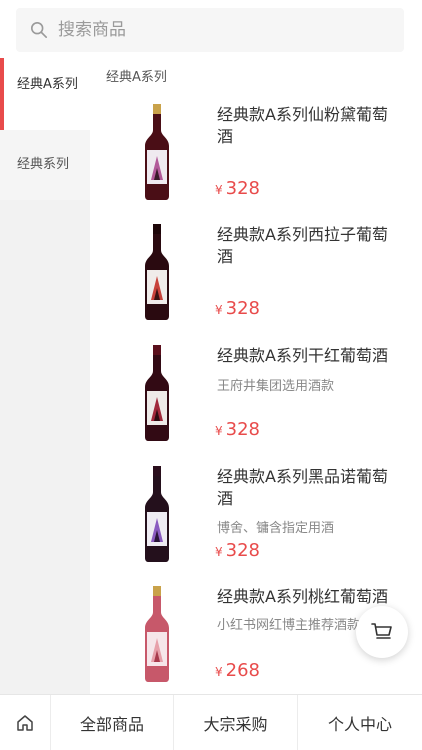 The width and height of the screenshot is (422, 750). Describe the element at coordinates (235, 722) in the screenshot. I see `tab-bulk-purchase: 大宗采购` at that location.